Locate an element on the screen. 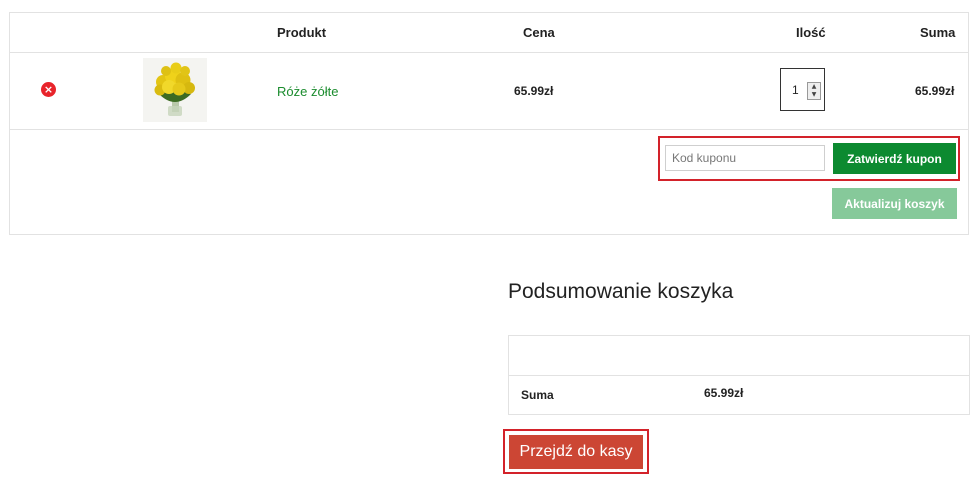  item-divider is located at coordinates (489, 129).